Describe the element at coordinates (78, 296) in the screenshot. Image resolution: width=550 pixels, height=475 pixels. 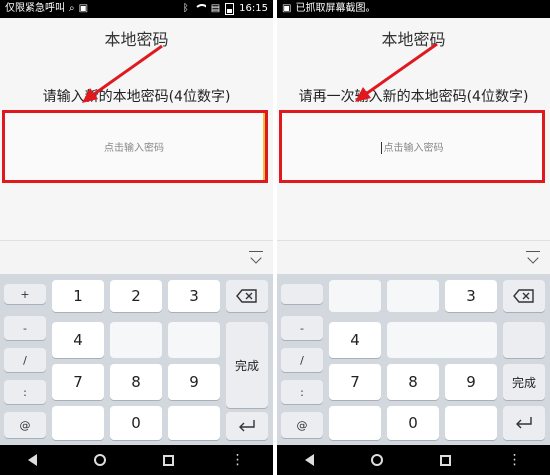
I see `key-1: 1` at that location.